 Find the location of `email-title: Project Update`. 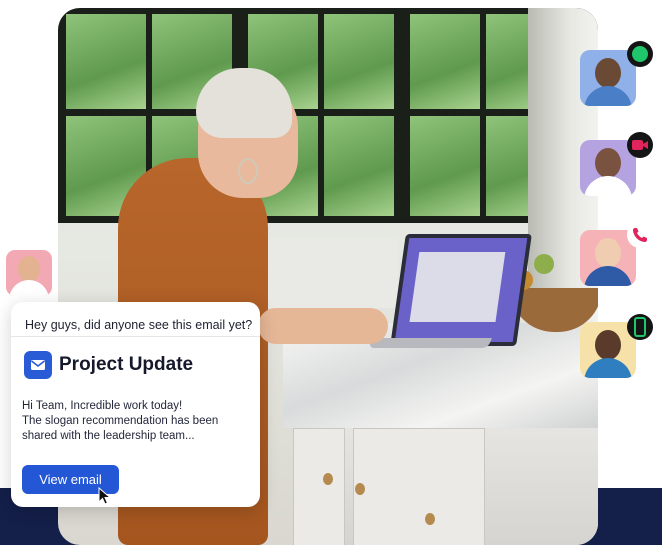

email-title: Project Update is located at coordinates (126, 364).